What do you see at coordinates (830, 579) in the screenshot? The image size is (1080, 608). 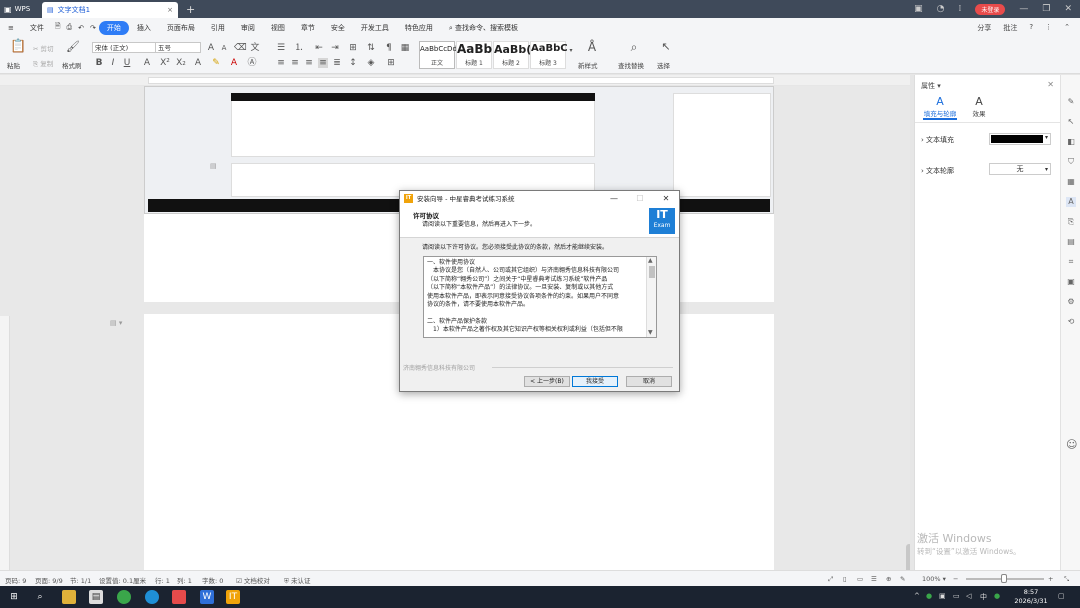 I see `fullscreen-icon: ⤢` at bounding box center [830, 579].